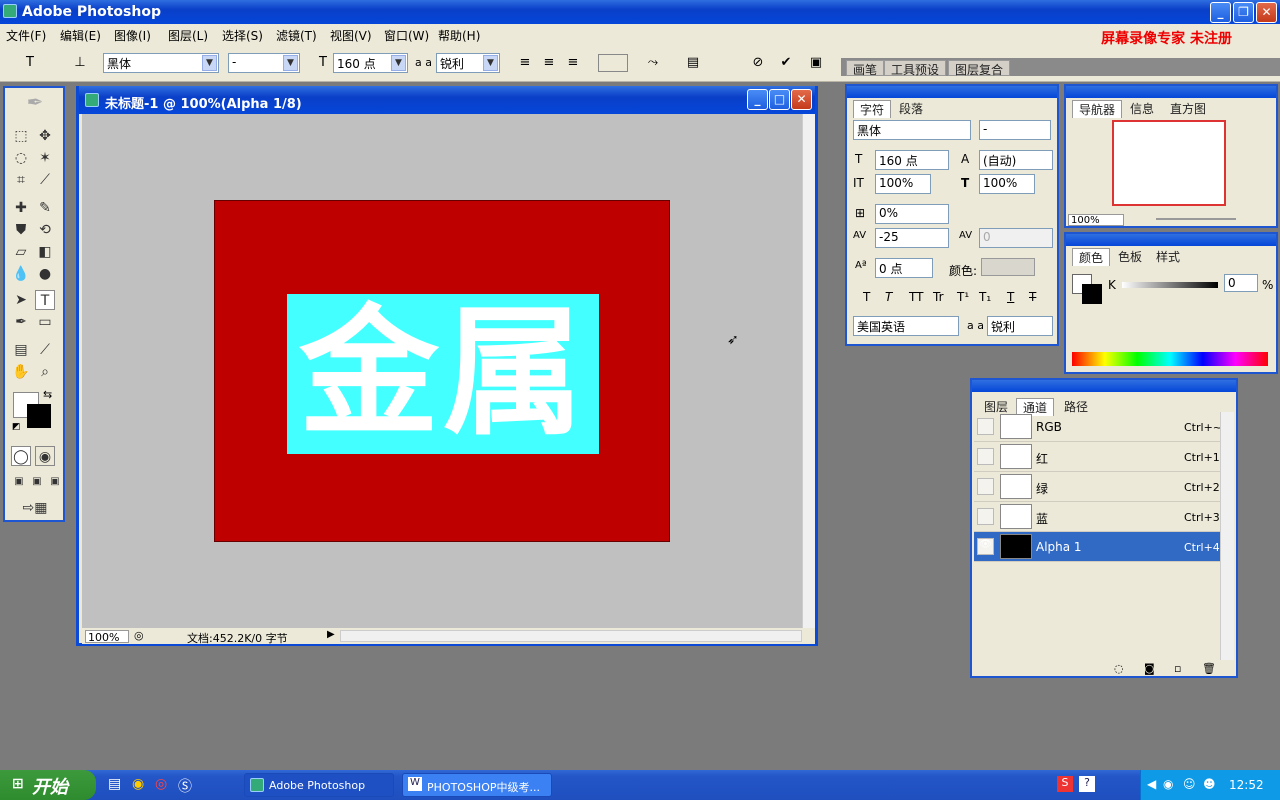  I want to click on shape-tool-icon: ▭, so click(45, 322).